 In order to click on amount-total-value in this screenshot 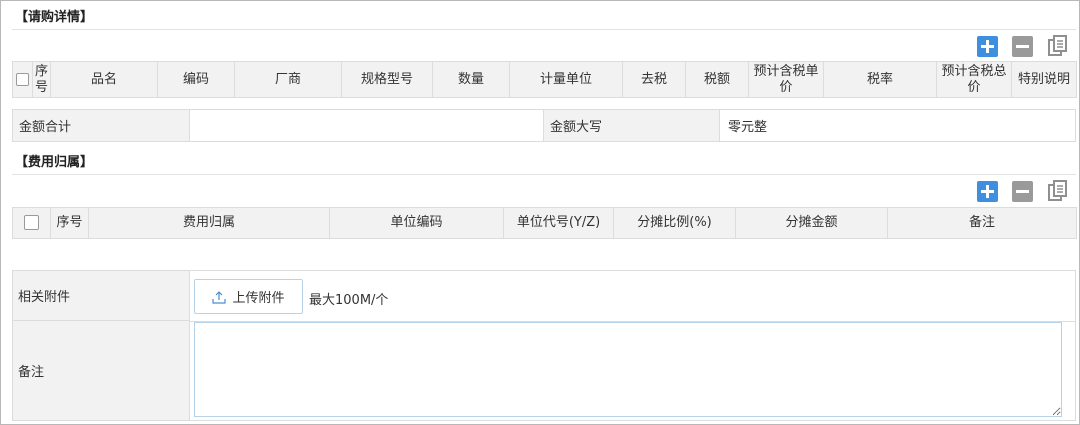, I will do `click(366, 125)`.